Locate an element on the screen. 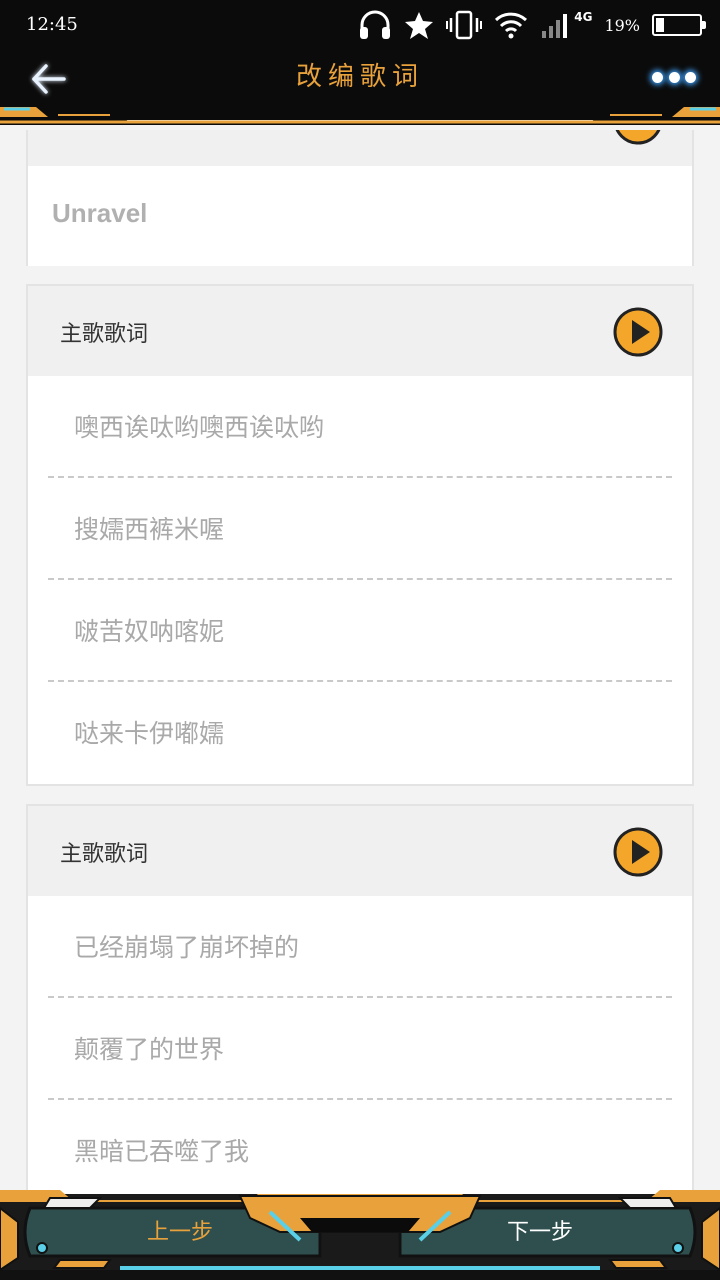  lyric-text: 已经崩塌了崩坏掉的 is located at coordinates (187, 947).